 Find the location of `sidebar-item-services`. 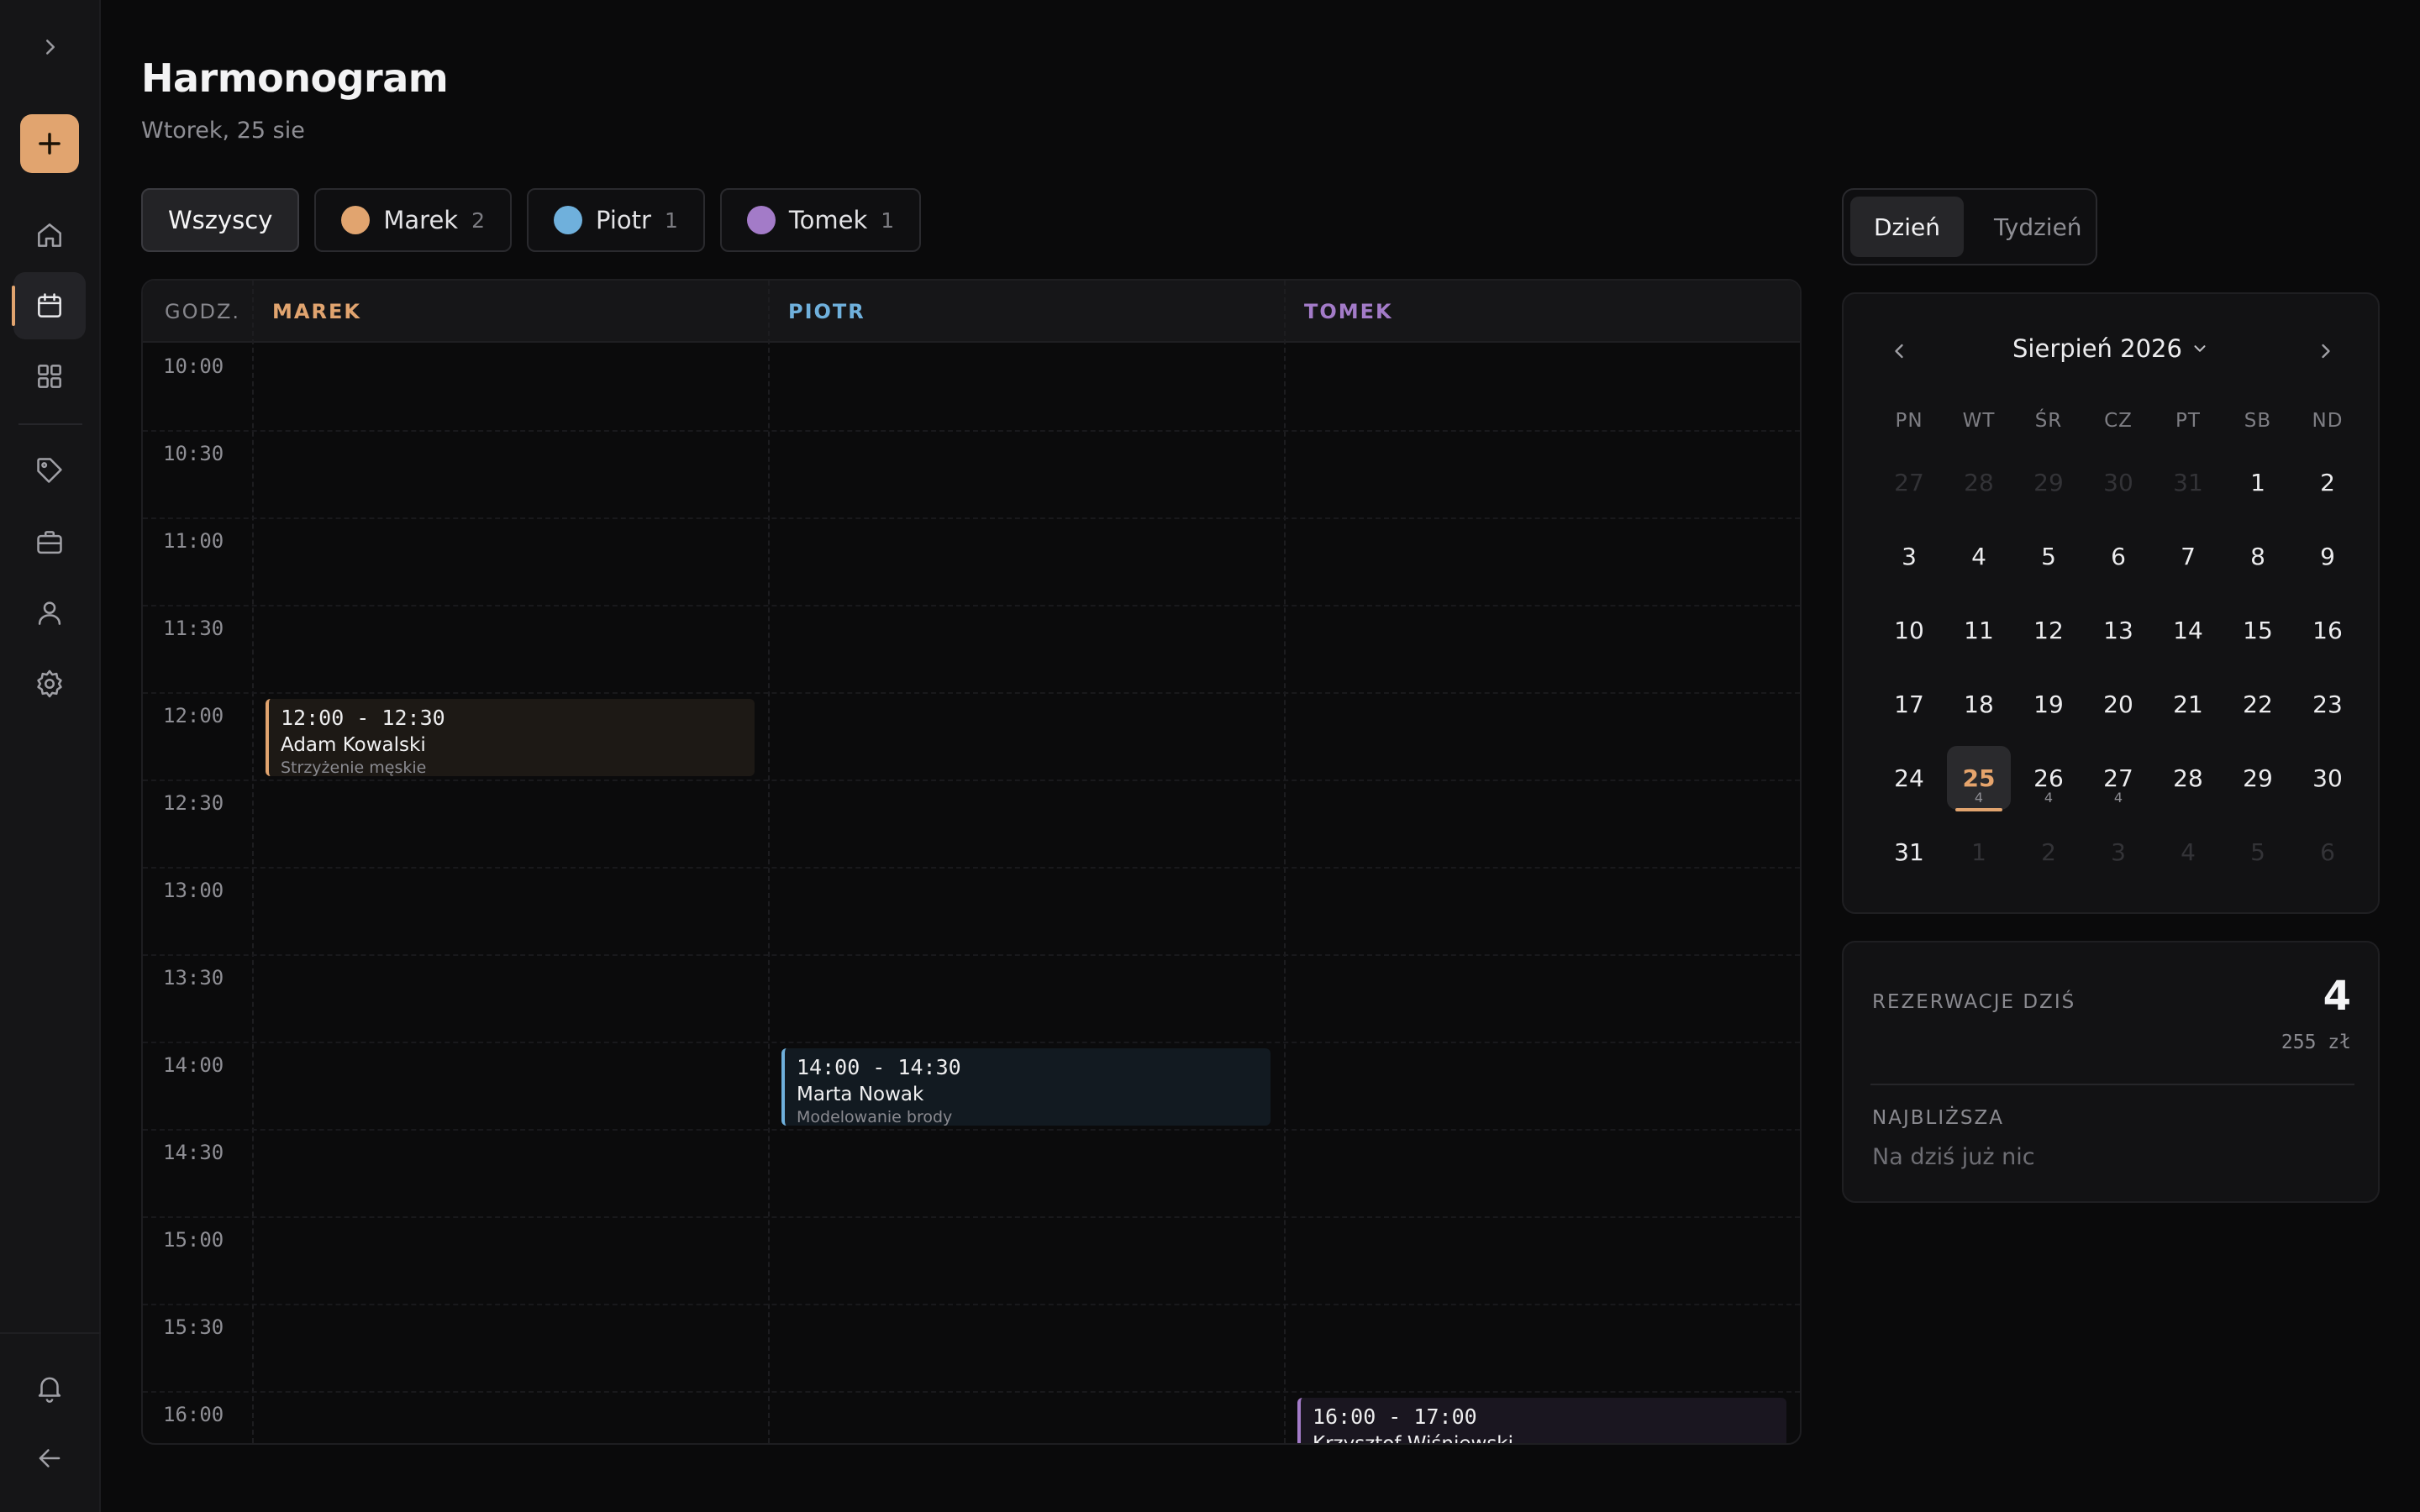

sidebar-item-services is located at coordinates (50, 470).